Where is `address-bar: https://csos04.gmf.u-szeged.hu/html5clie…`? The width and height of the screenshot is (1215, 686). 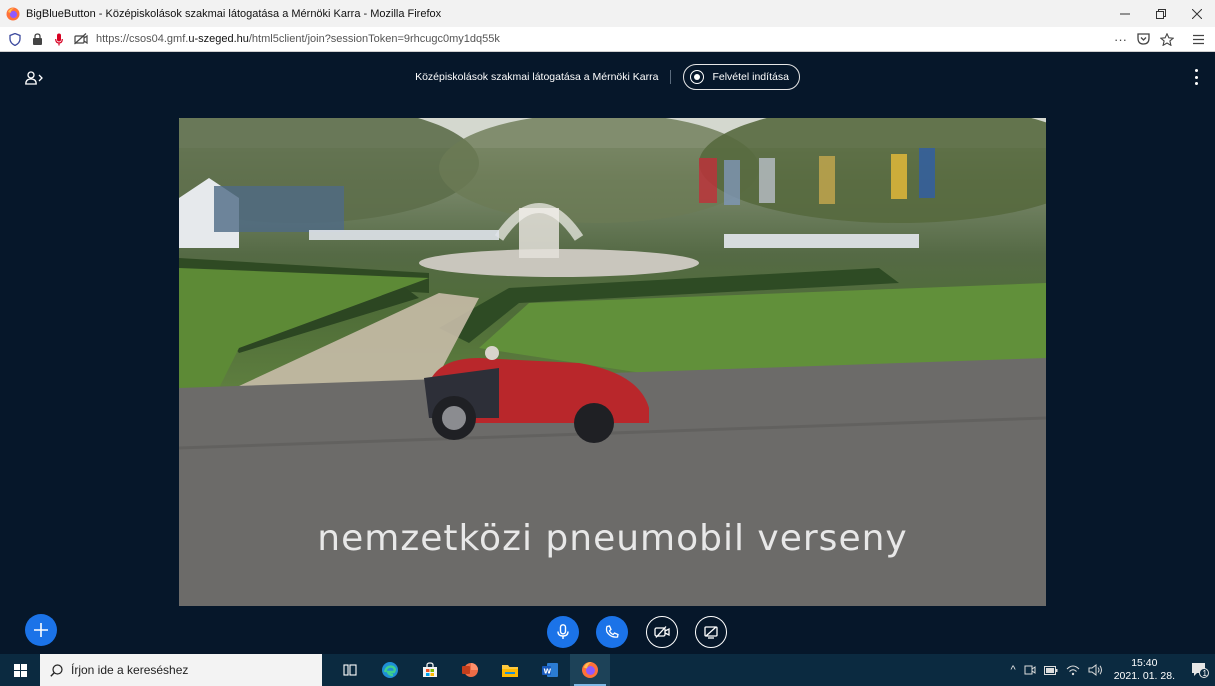 address-bar: https://csos04.gmf.u-szeged.hu/html5clie… is located at coordinates (607, 39).